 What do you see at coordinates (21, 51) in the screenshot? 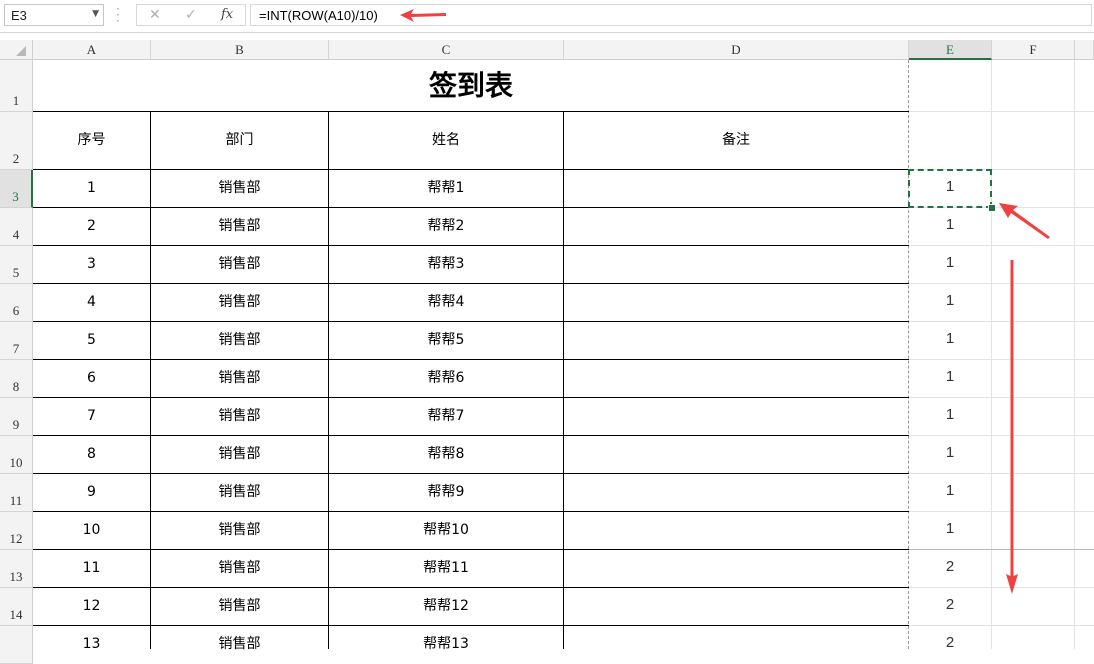
I see `select-all-icon` at bounding box center [21, 51].